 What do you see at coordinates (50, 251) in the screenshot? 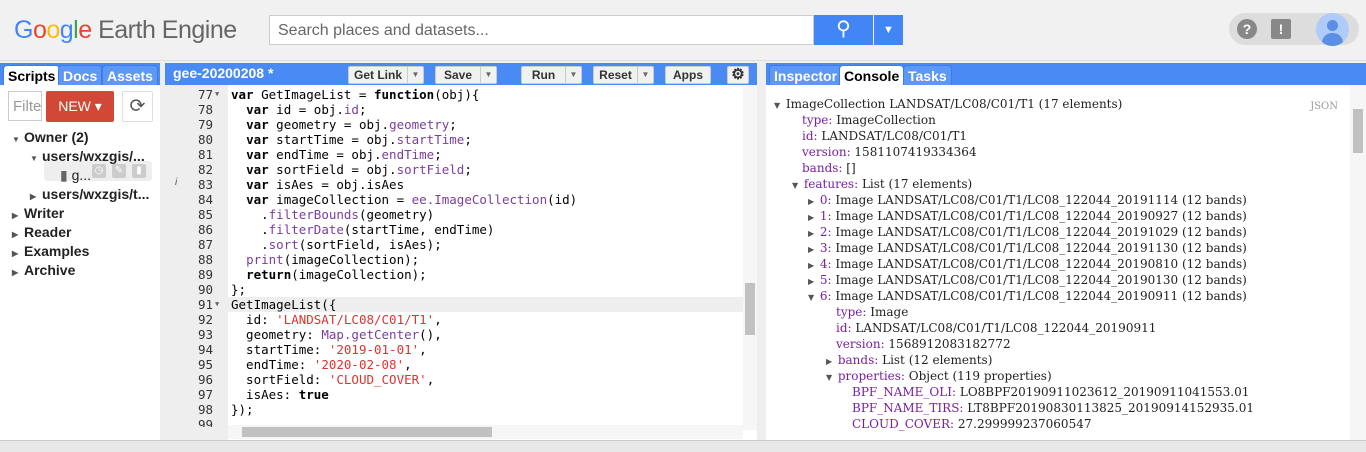
I see `tree-item: ▶ Examples` at bounding box center [50, 251].